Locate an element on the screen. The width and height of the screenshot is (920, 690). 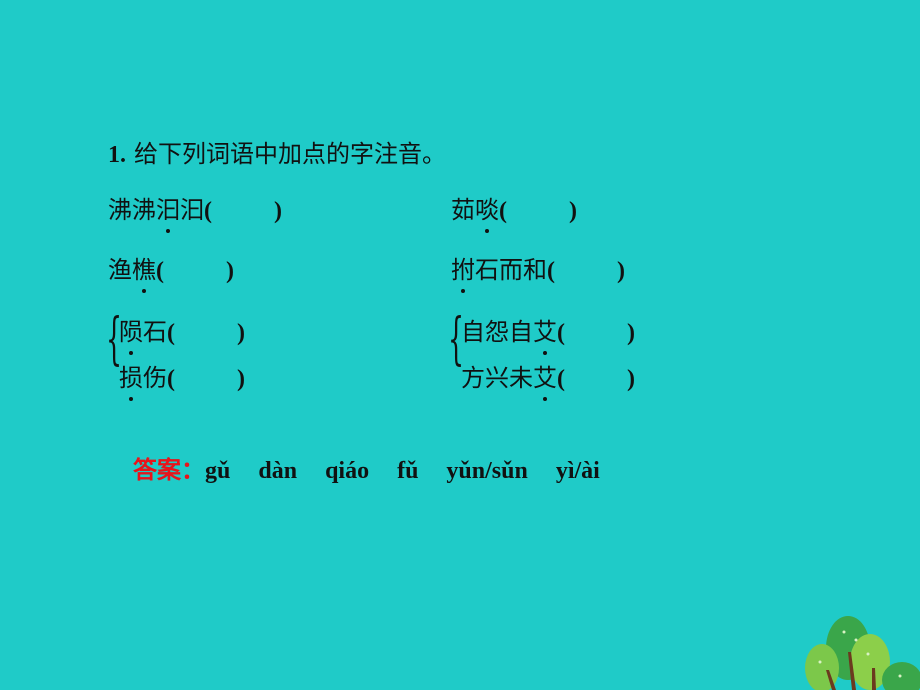
item-yu-qiao: 渔樵() is located at coordinates (171, 274).